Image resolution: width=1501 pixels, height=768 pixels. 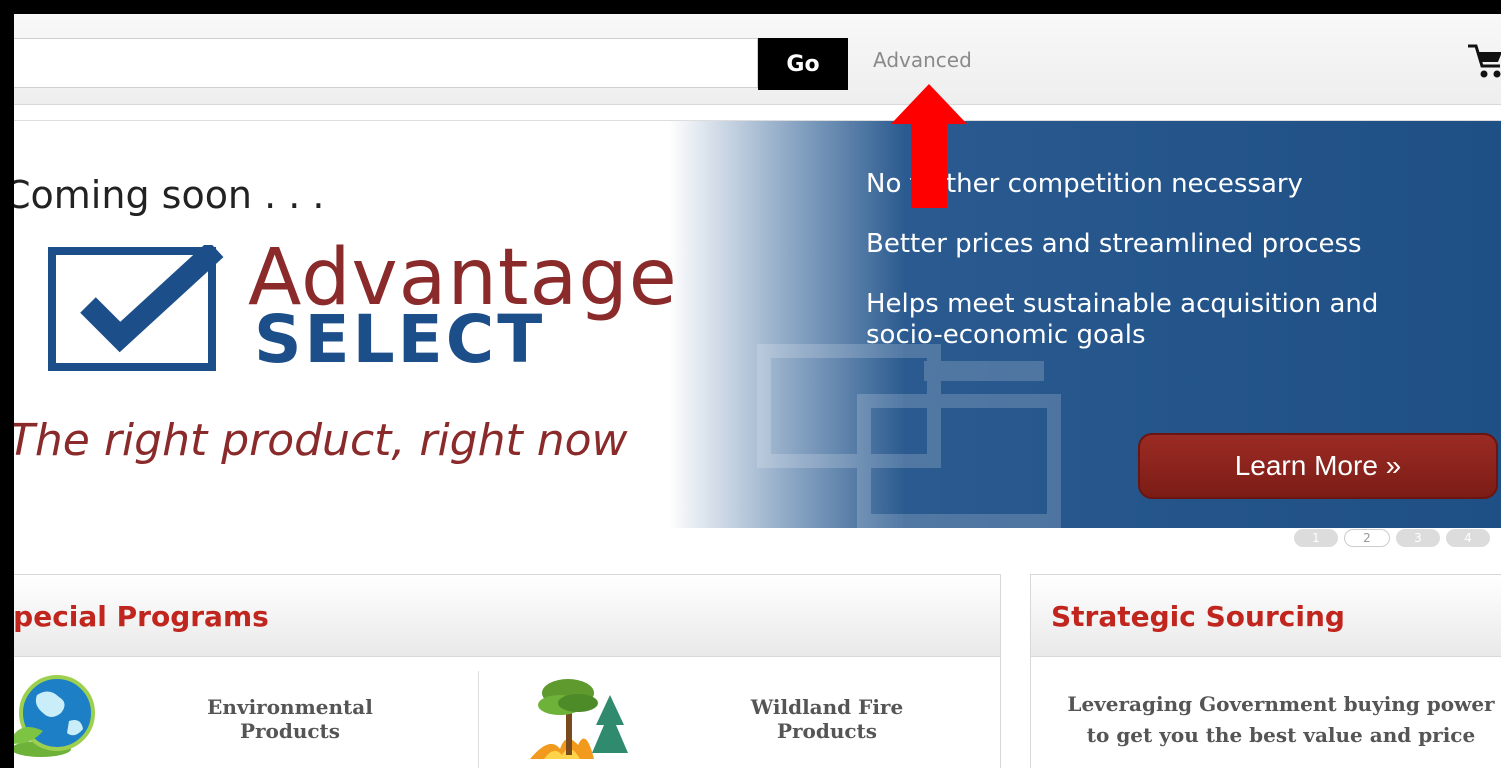 What do you see at coordinates (1483, 64) in the screenshot?
I see `shopping-cart-icon` at bounding box center [1483, 64].